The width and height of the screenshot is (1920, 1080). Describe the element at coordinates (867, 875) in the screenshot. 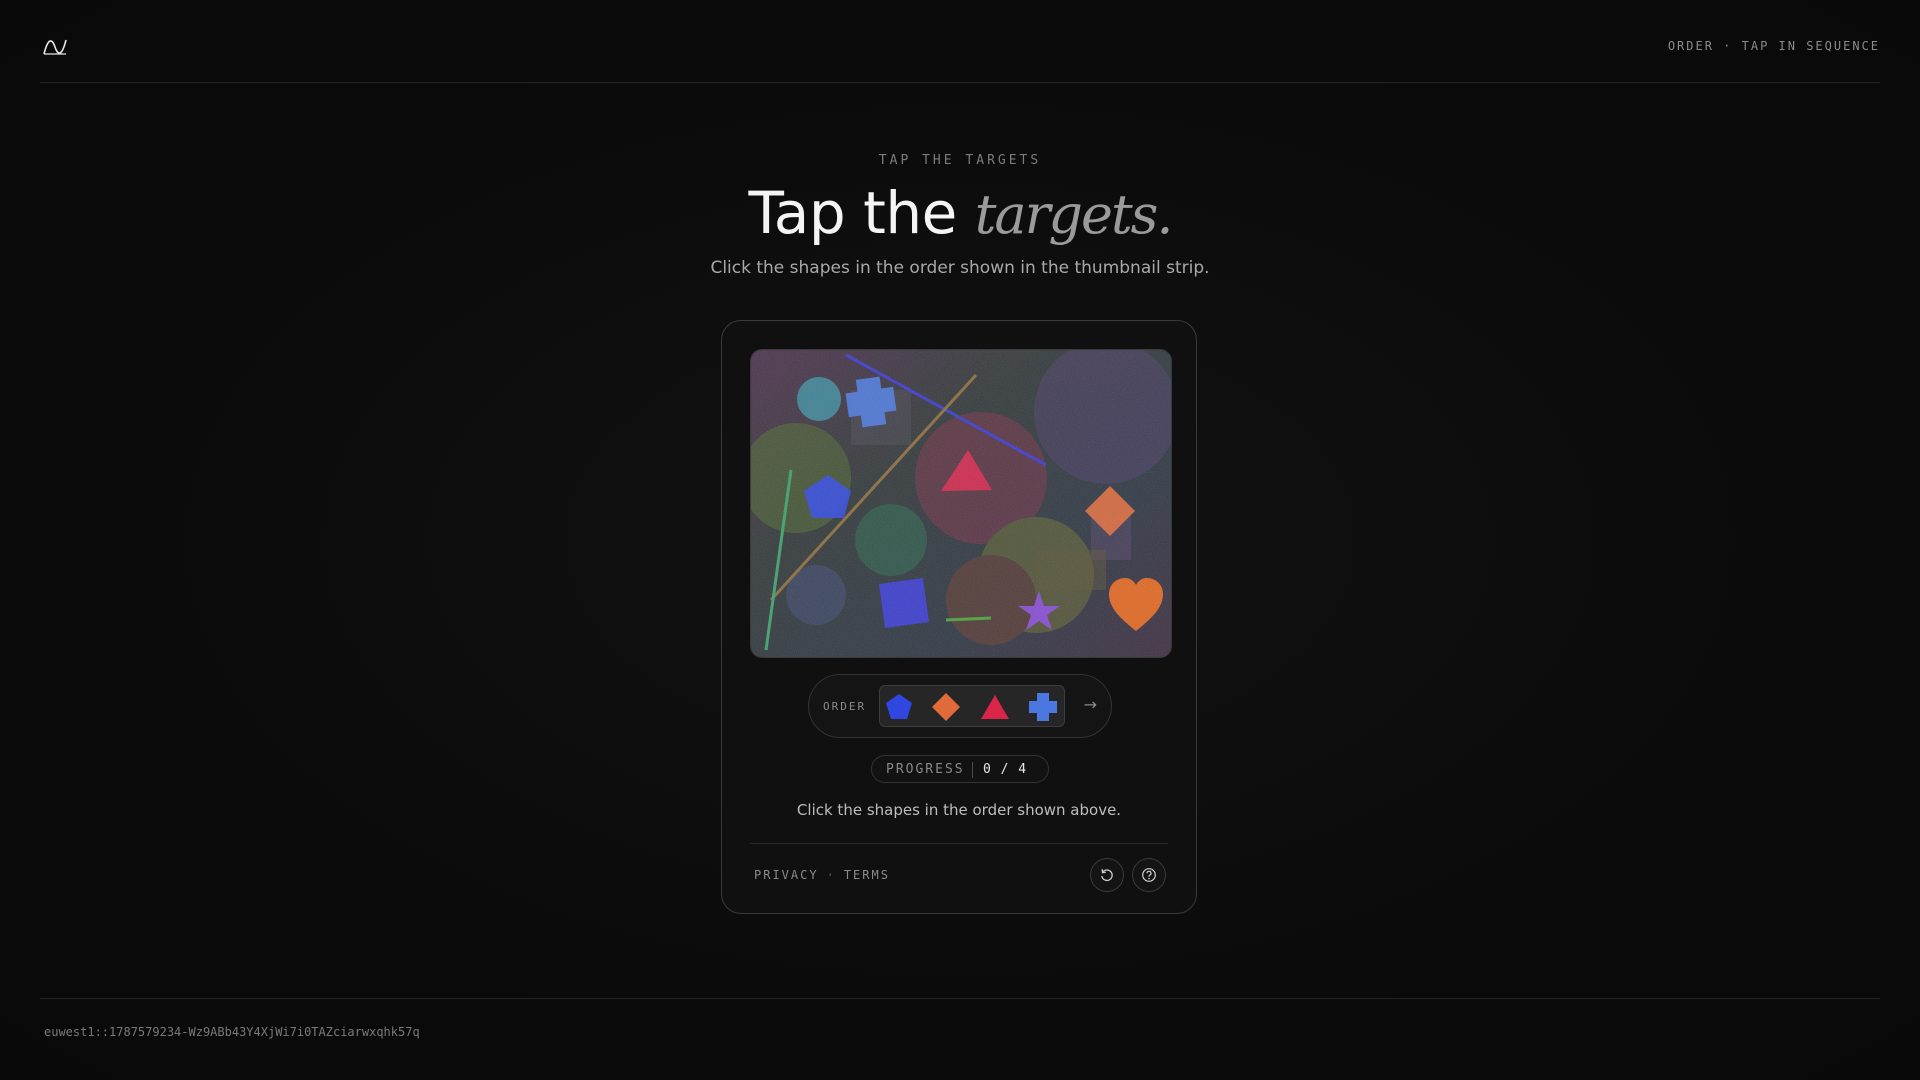

I see `terms-link: TERMS` at that location.